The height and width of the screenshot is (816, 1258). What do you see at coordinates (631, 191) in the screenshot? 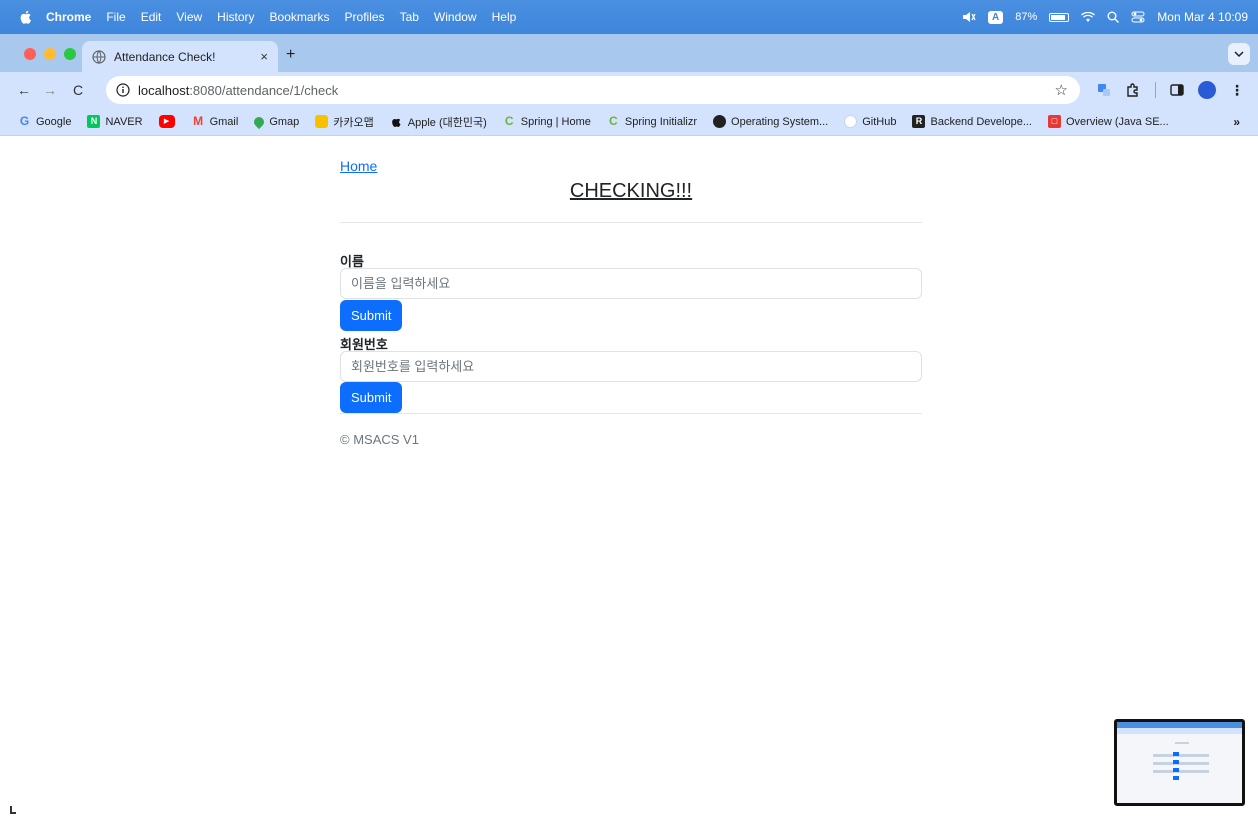
I see `page-title: CHECKING!!!` at bounding box center [631, 191].